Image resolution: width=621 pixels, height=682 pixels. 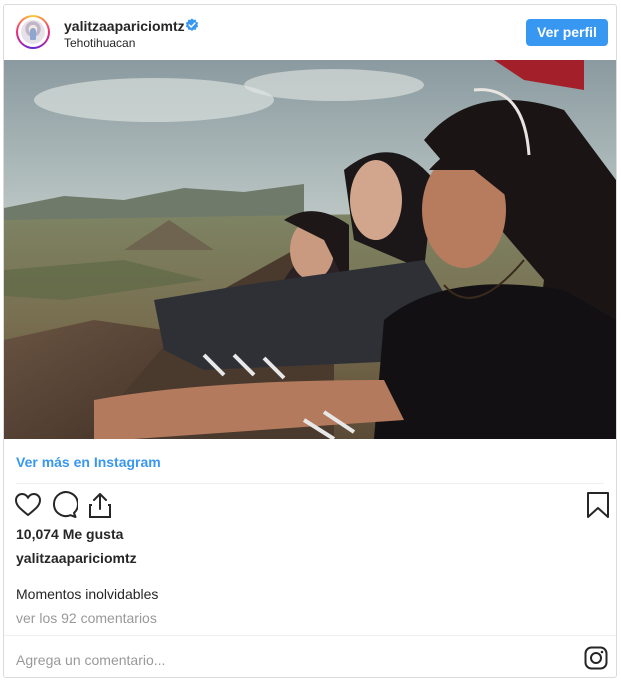 What do you see at coordinates (28, 505) in the screenshot?
I see `heart-icon` at bounding box center [28, 505].